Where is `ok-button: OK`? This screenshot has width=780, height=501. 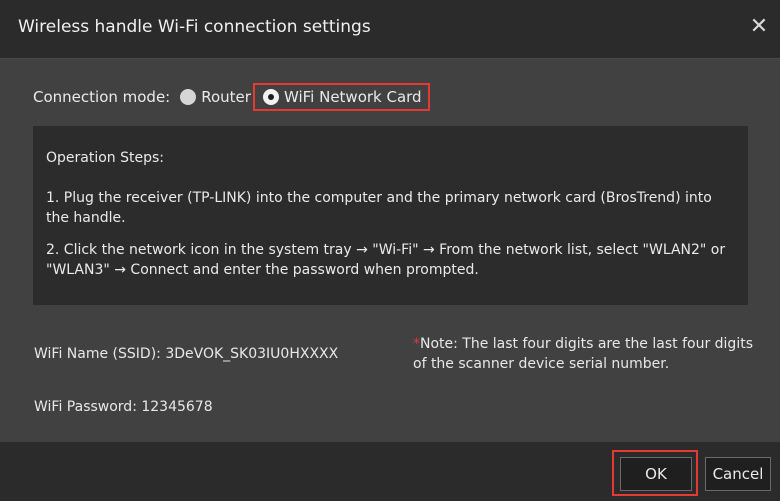
ok-button: OK is located at coordinates (656, 474).